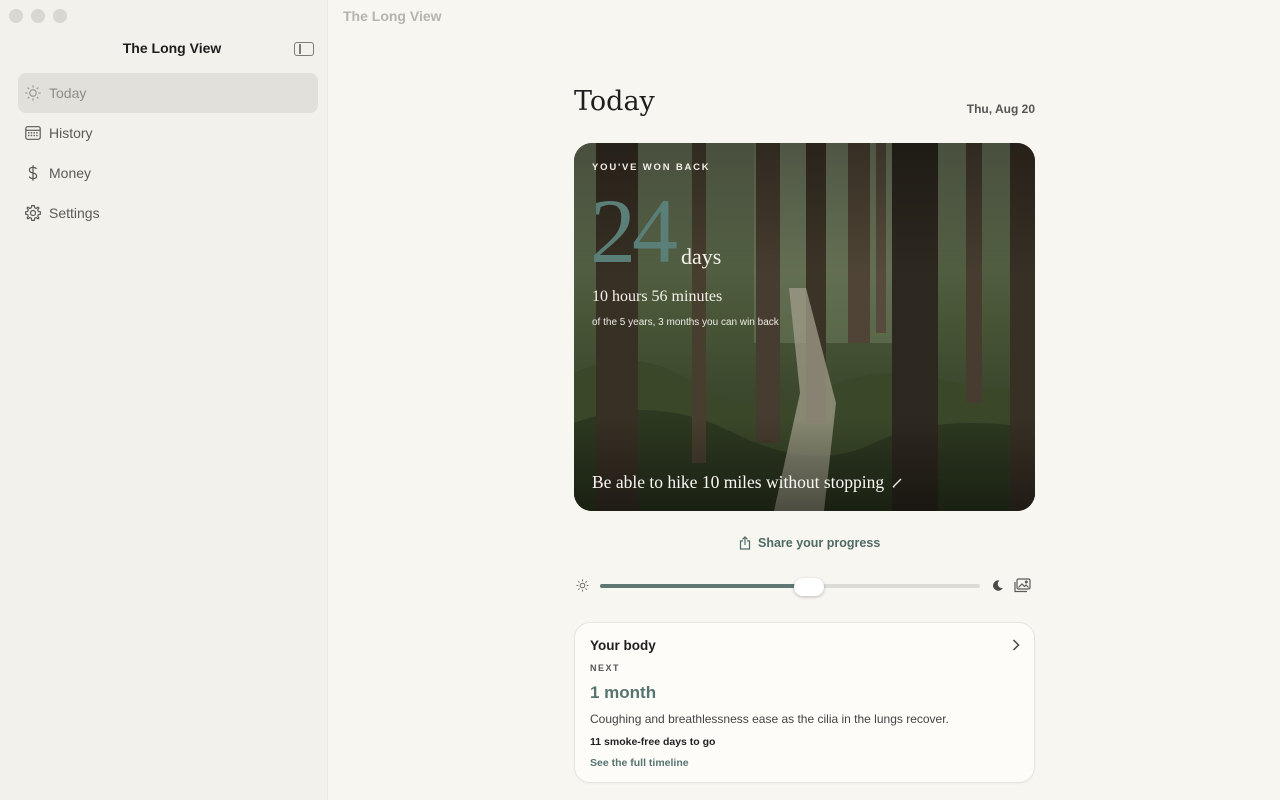 Image resolution: width=1280 pixels, height=800 pixels. Describe the element at coordinates (33, 173) in the screenshot. I see `dollar-icon` at that location.